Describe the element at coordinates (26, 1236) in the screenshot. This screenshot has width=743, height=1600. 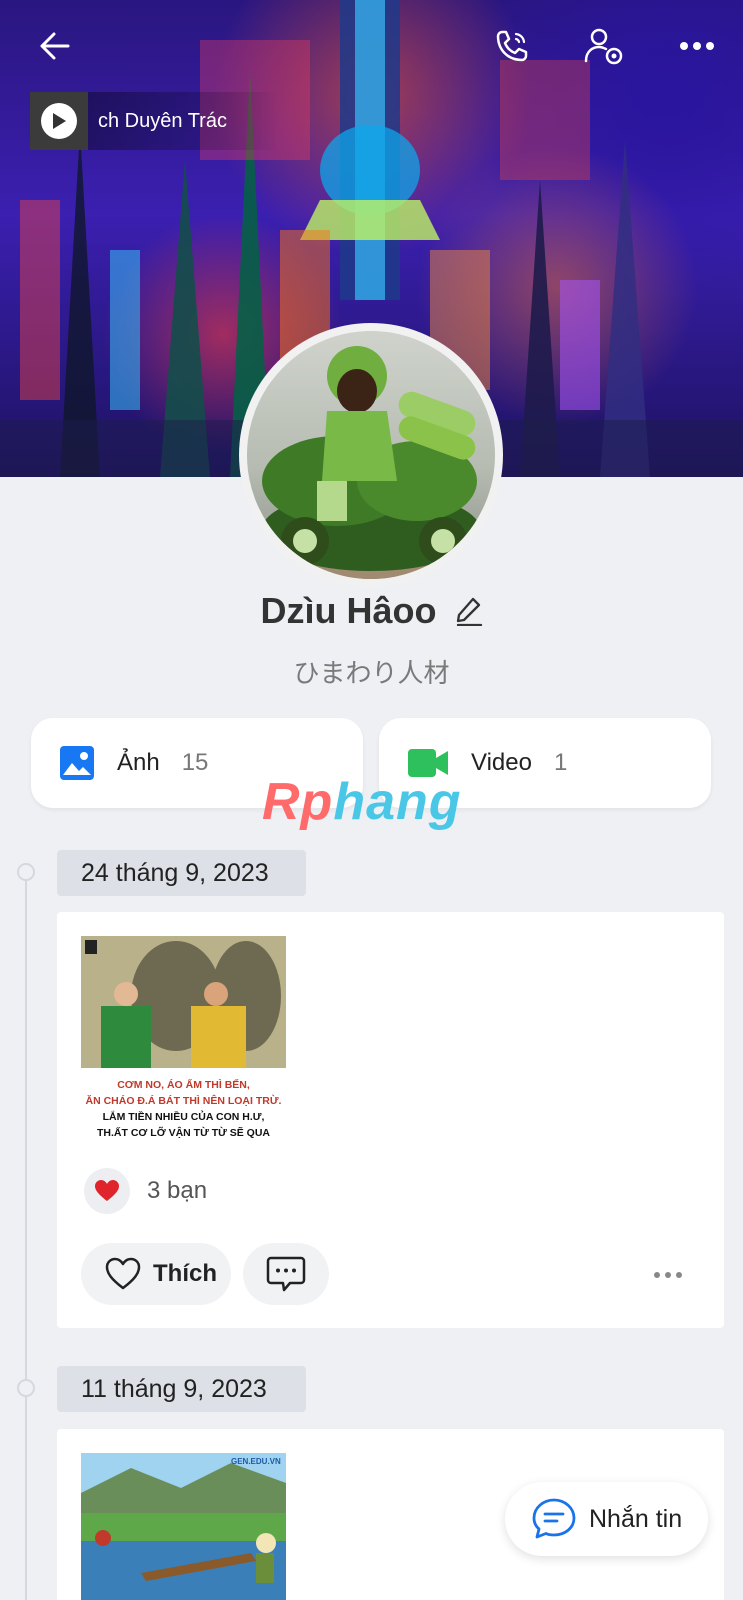
I see `timeline-line` at that location.